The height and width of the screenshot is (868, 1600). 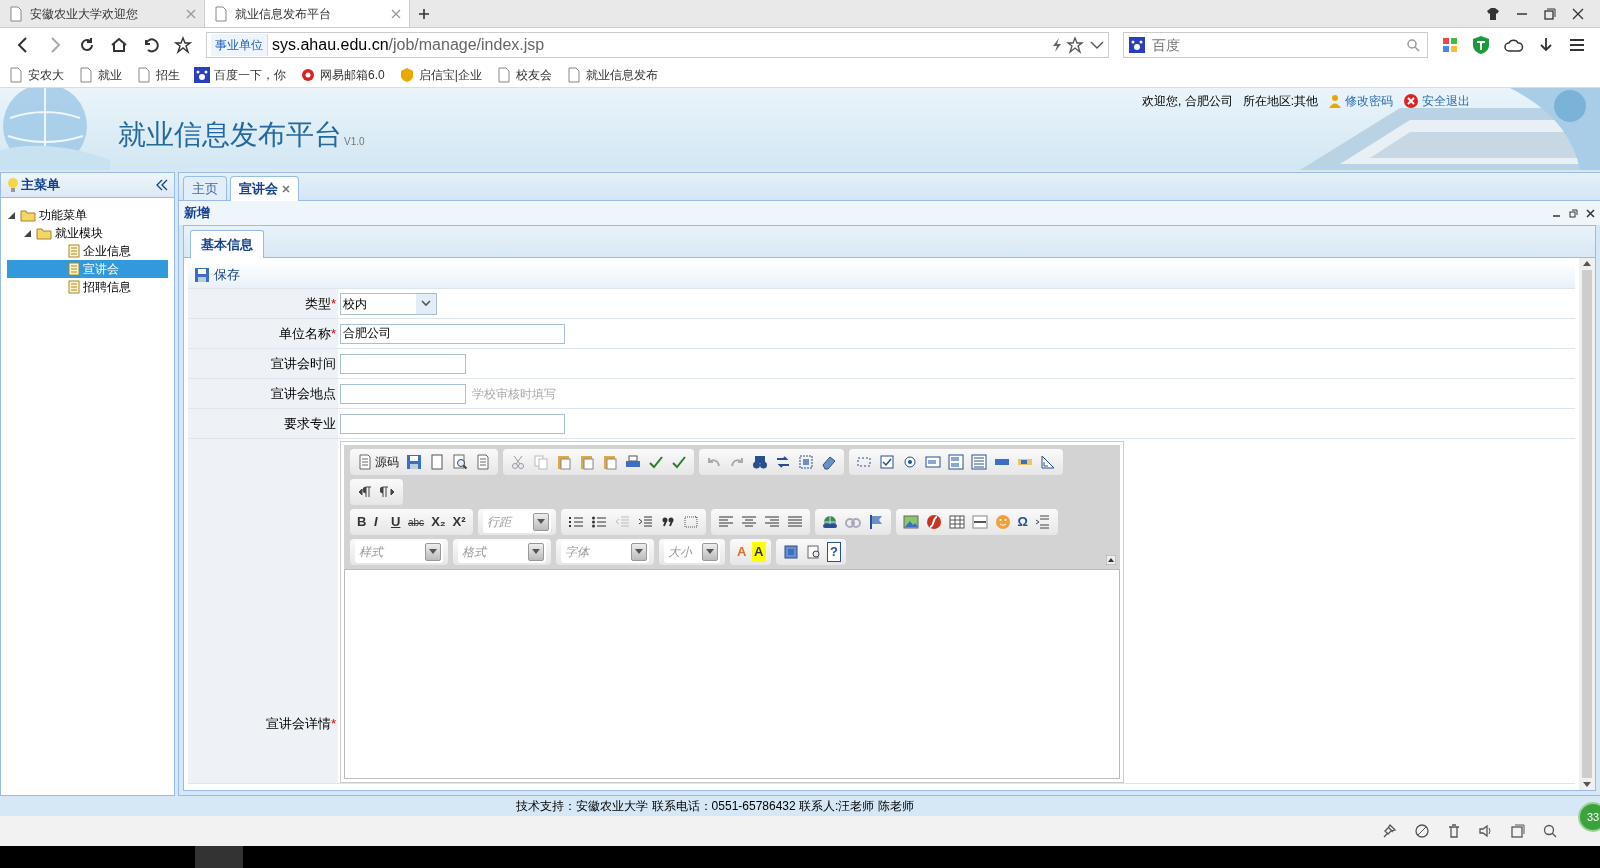 What do you see at coordinates (87, 233) in the screenshot?
I see `tree-item: 就业模块` at bounding box center [87, 233].